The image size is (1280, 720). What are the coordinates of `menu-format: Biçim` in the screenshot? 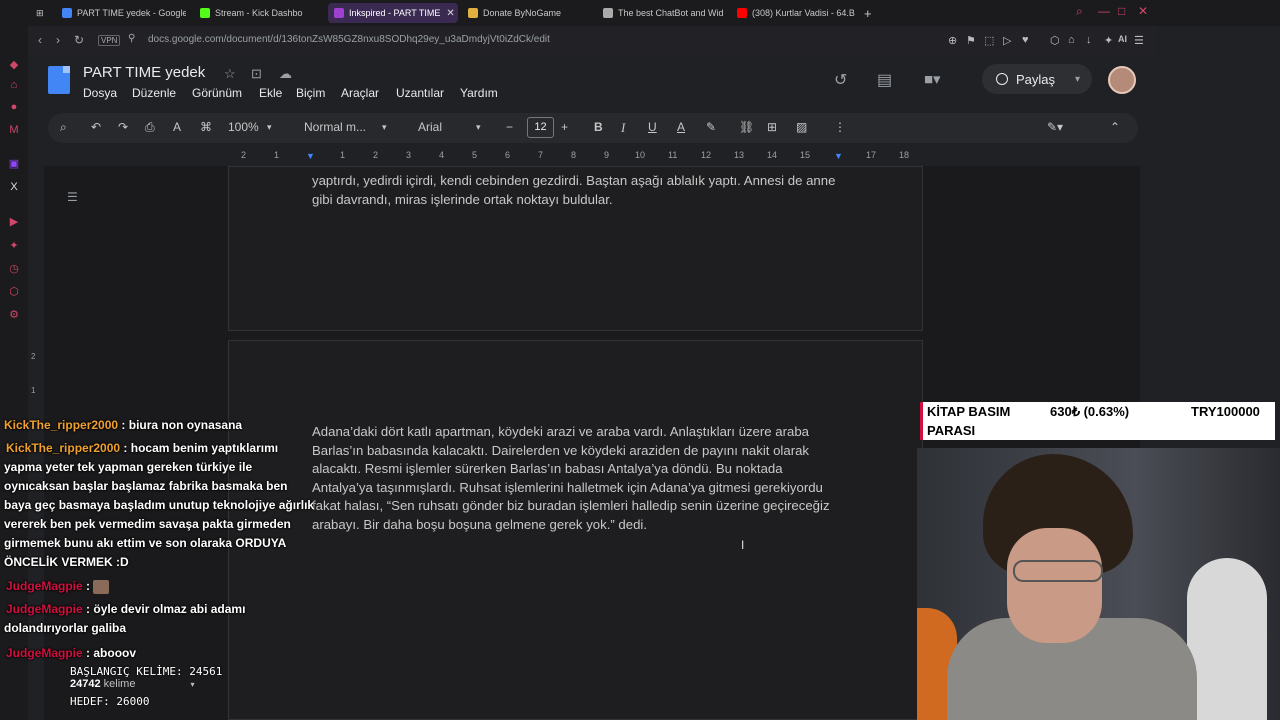 It's located at (310, 93).